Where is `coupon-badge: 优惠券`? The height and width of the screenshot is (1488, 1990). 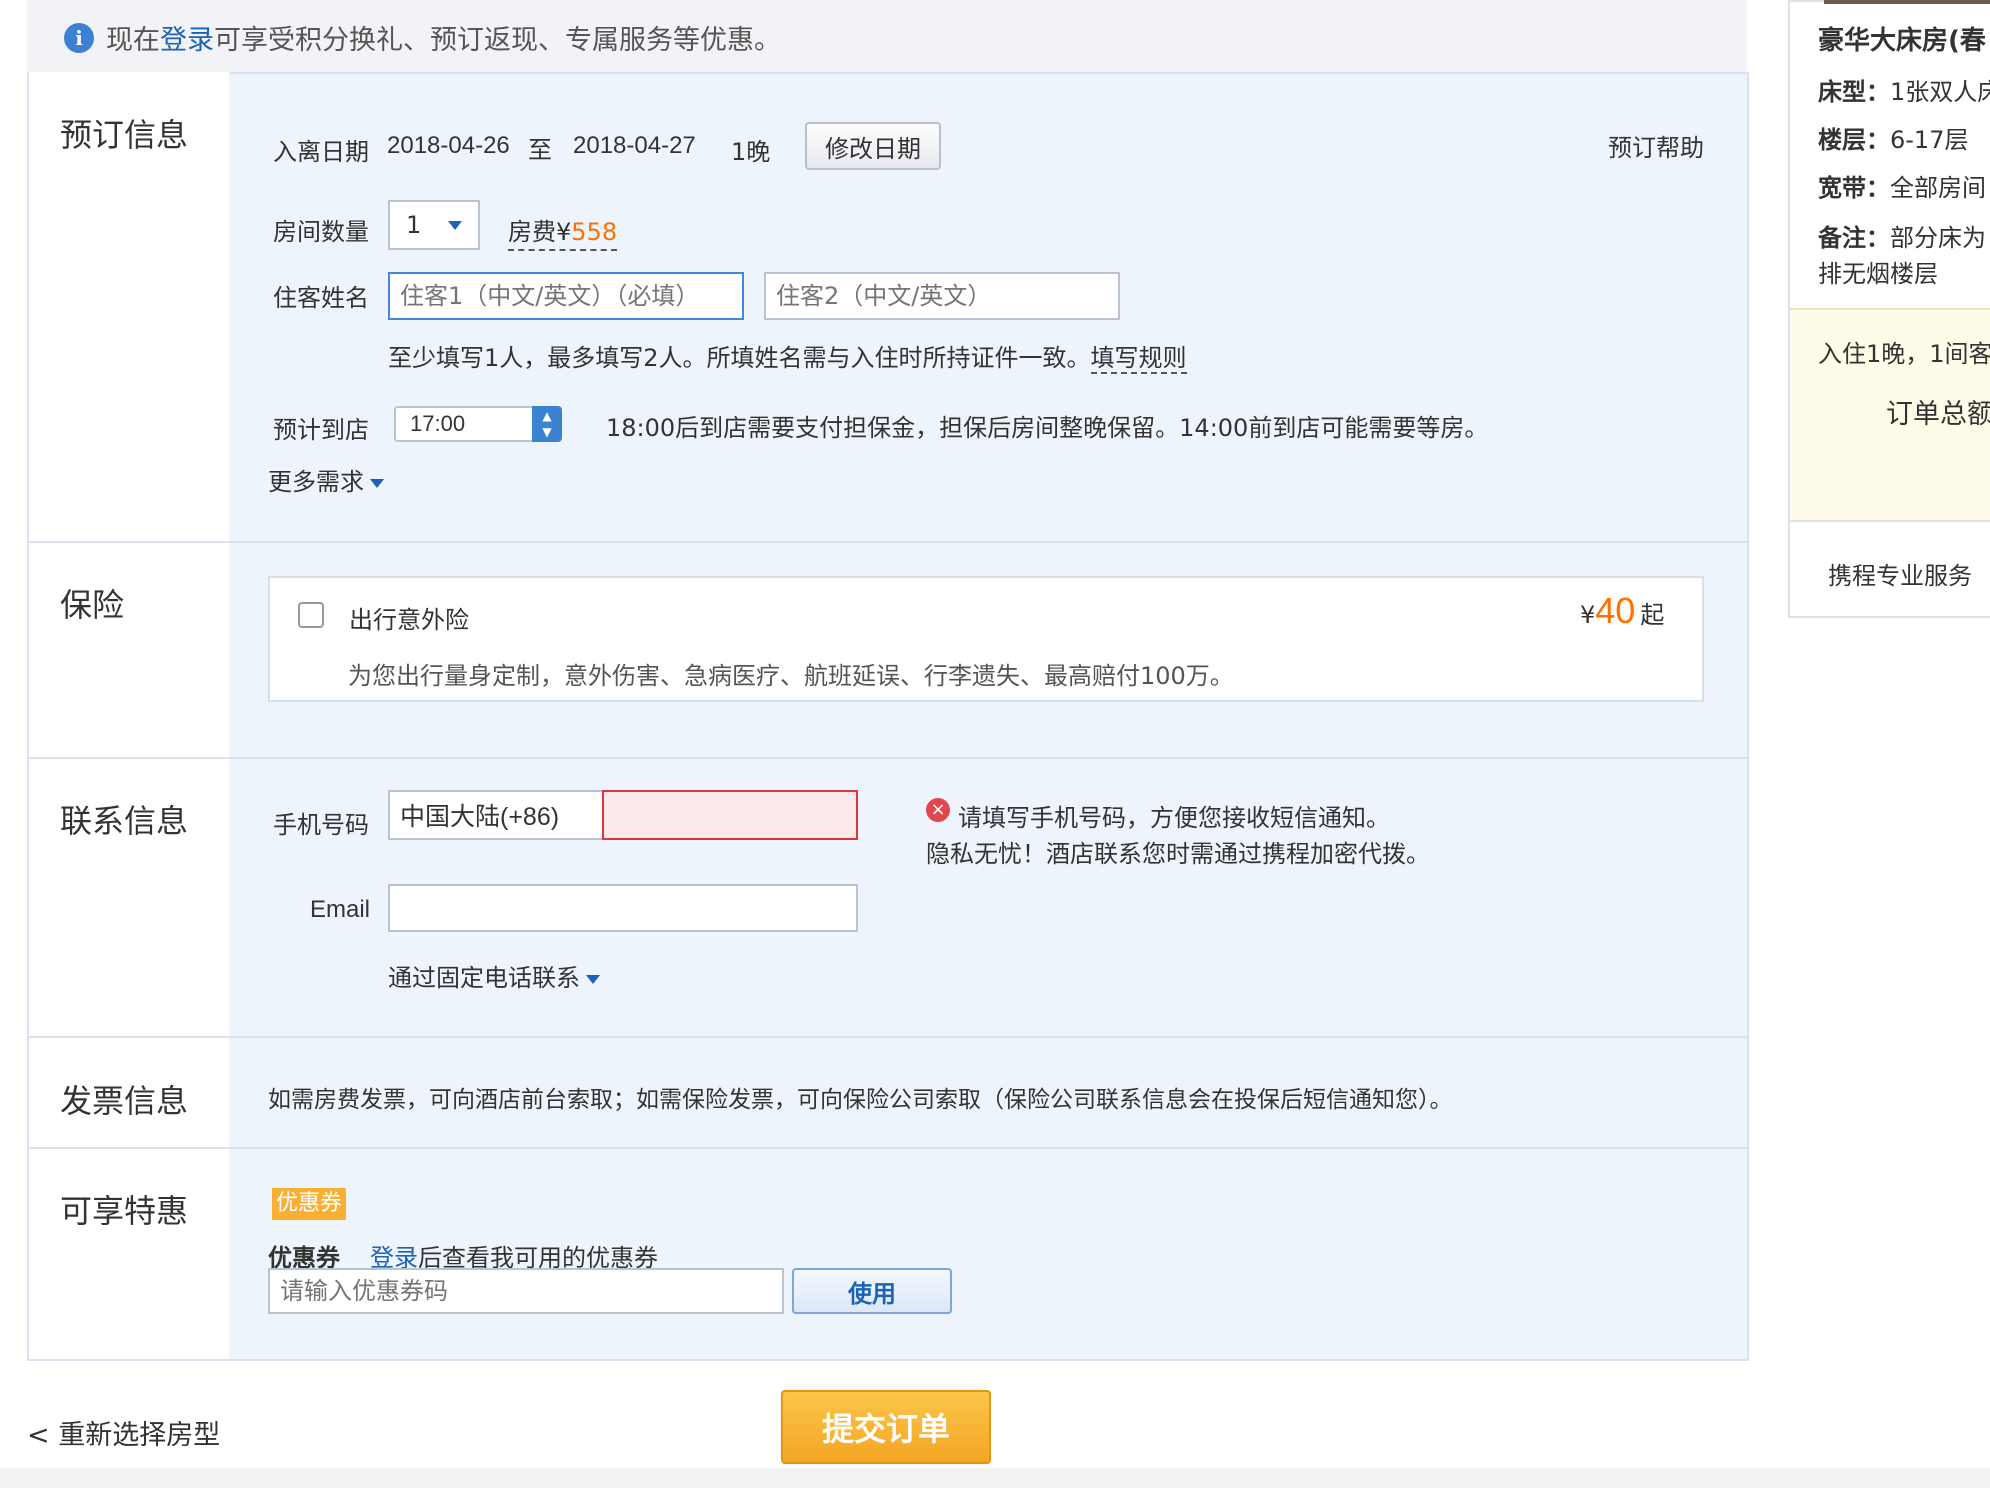 coupon-badge: 优惠券 is located at coordinates (309, 1204).